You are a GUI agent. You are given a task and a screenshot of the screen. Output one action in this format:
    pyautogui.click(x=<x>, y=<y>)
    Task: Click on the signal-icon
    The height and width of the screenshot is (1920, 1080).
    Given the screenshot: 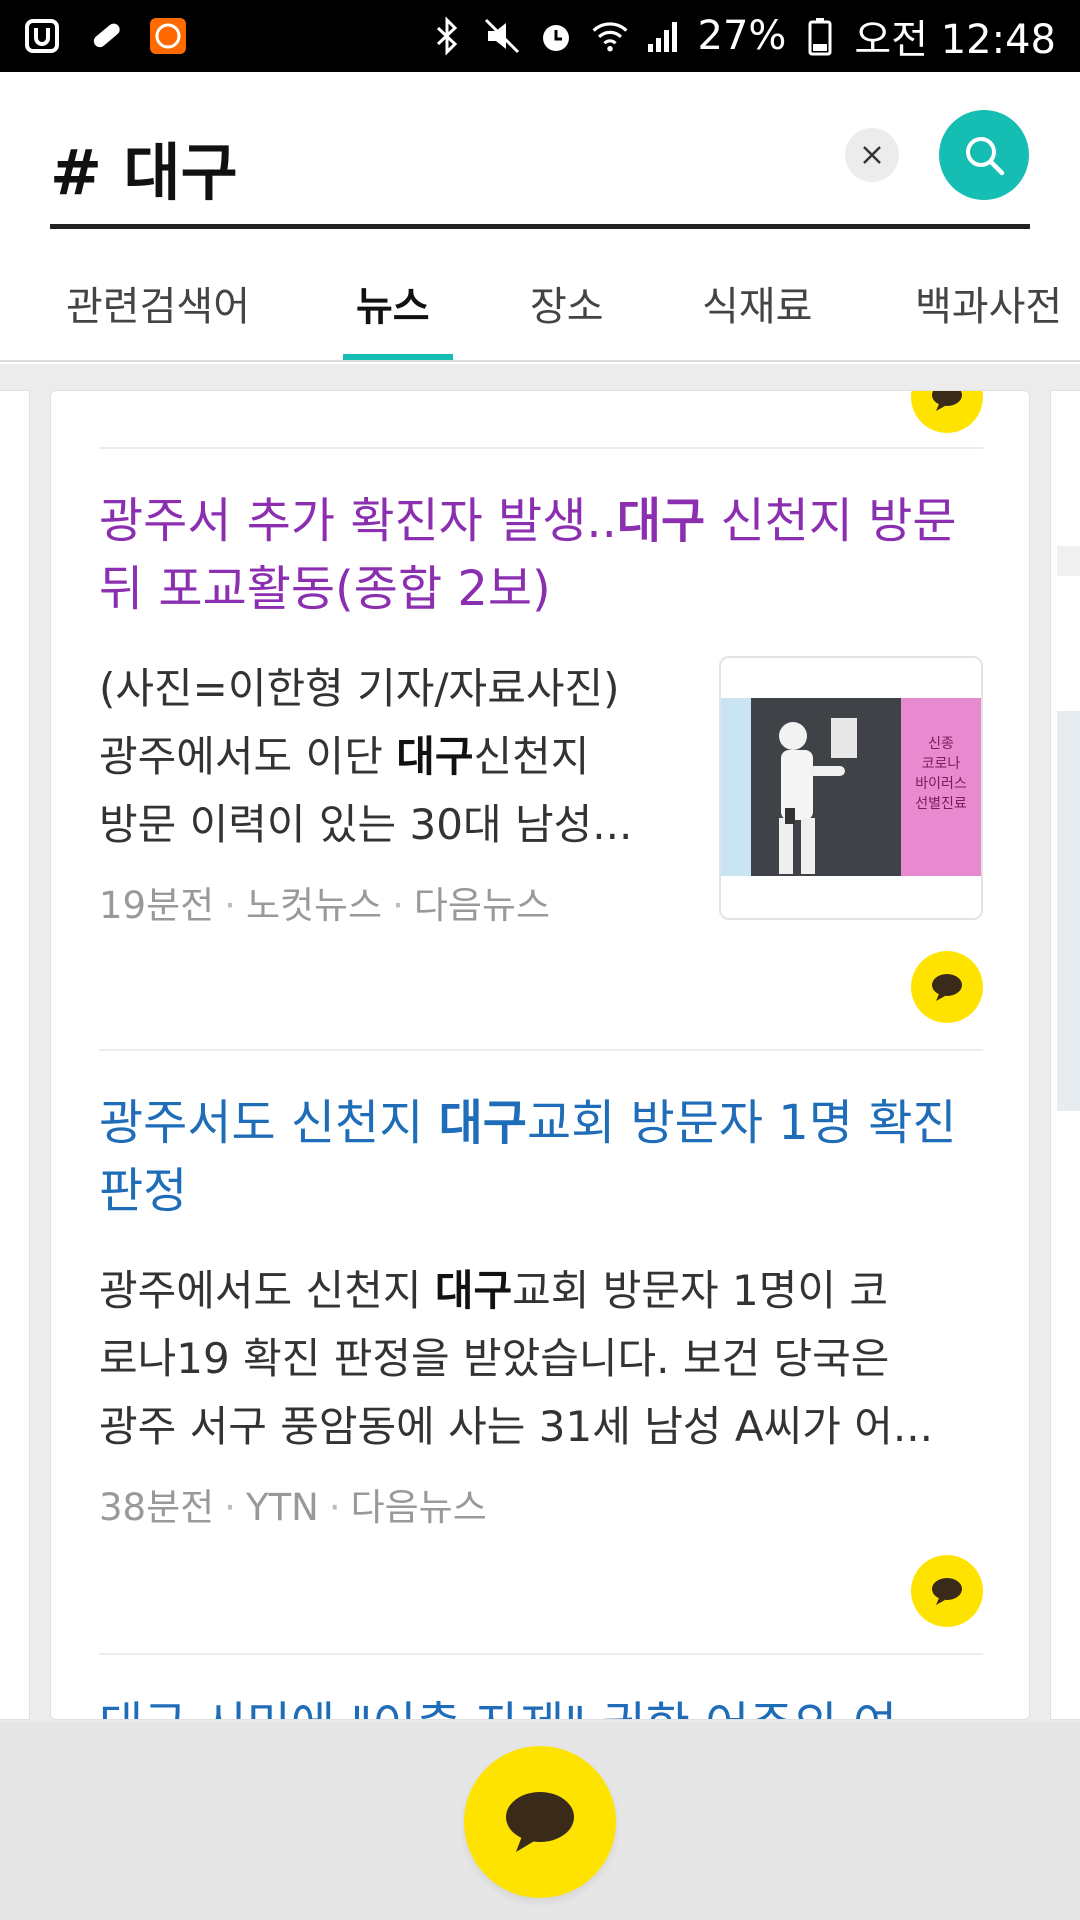 What is the action you would take?
    pyautogui.click(x=664, y=36)
    